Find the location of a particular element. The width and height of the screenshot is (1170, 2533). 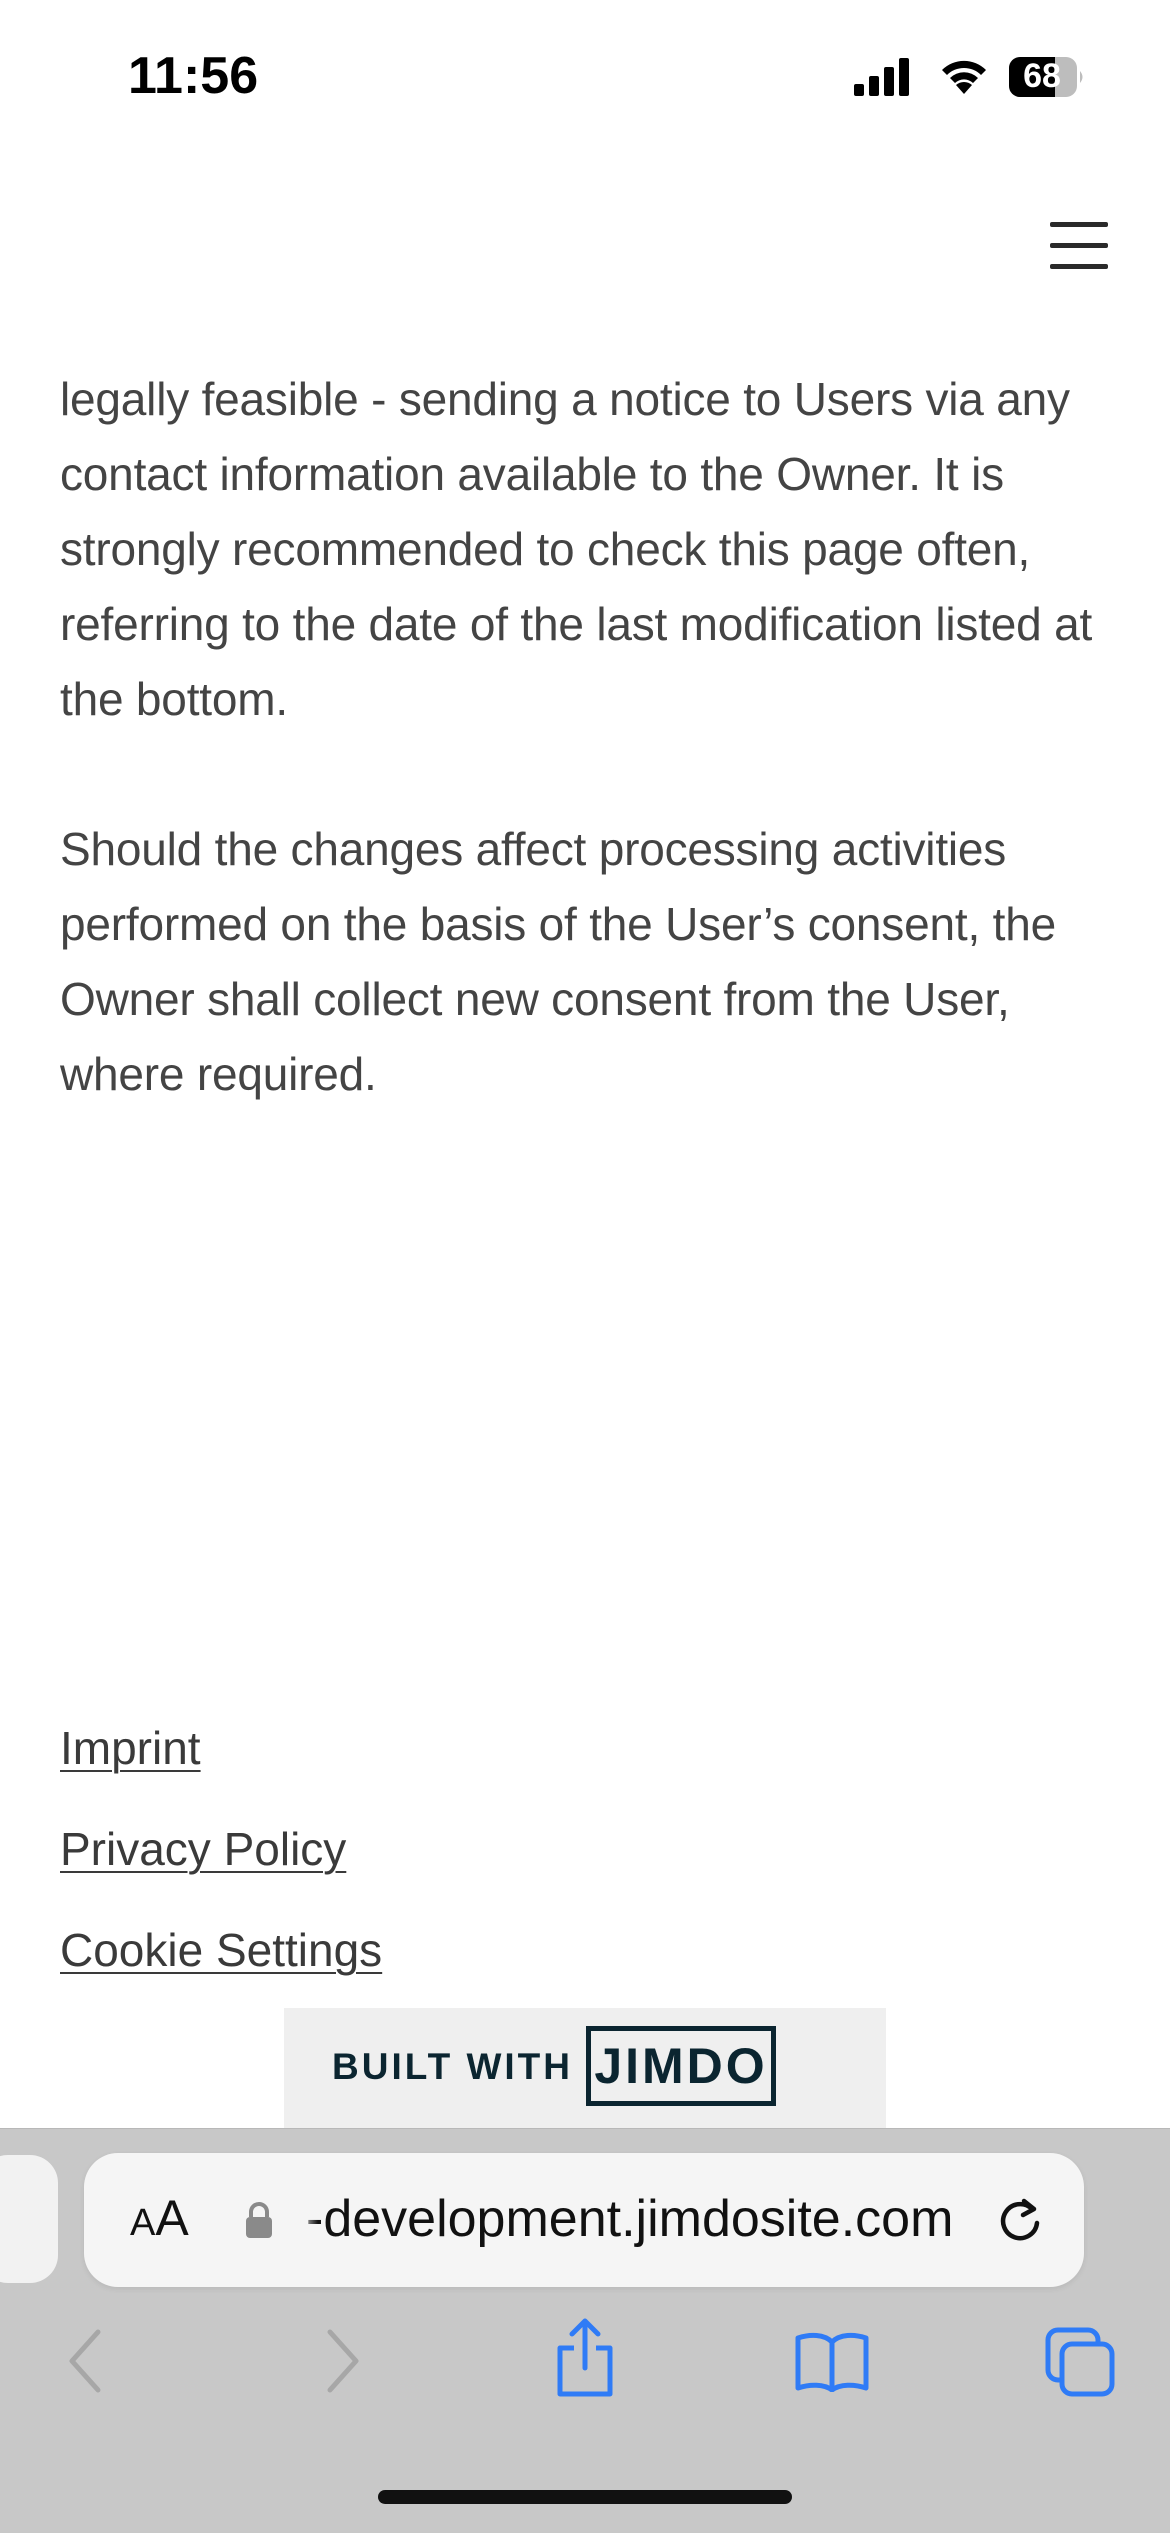

aa-big-glyph: A is located at coordinates (172, 2218).